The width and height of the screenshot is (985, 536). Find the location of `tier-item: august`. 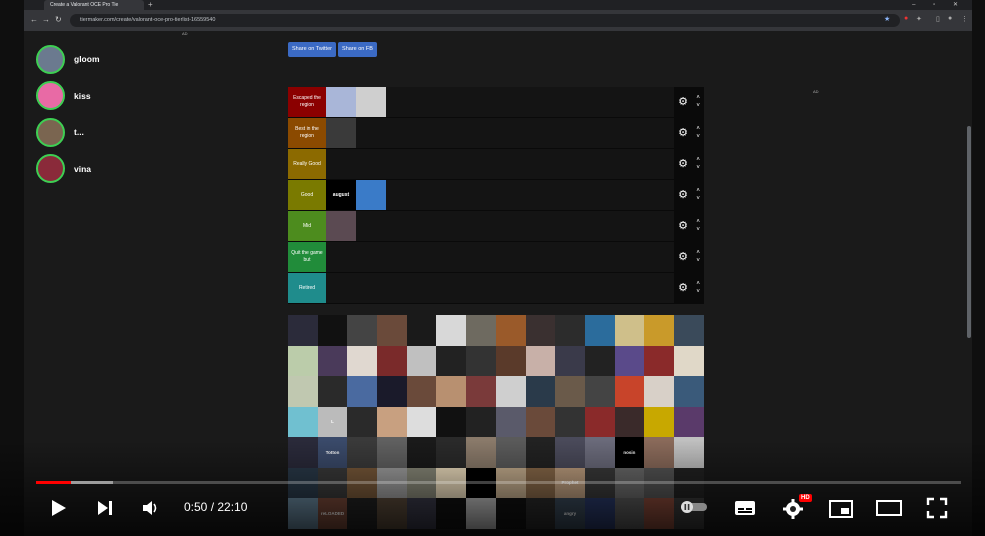

tier-item: august is located at coordinates (341, 195).